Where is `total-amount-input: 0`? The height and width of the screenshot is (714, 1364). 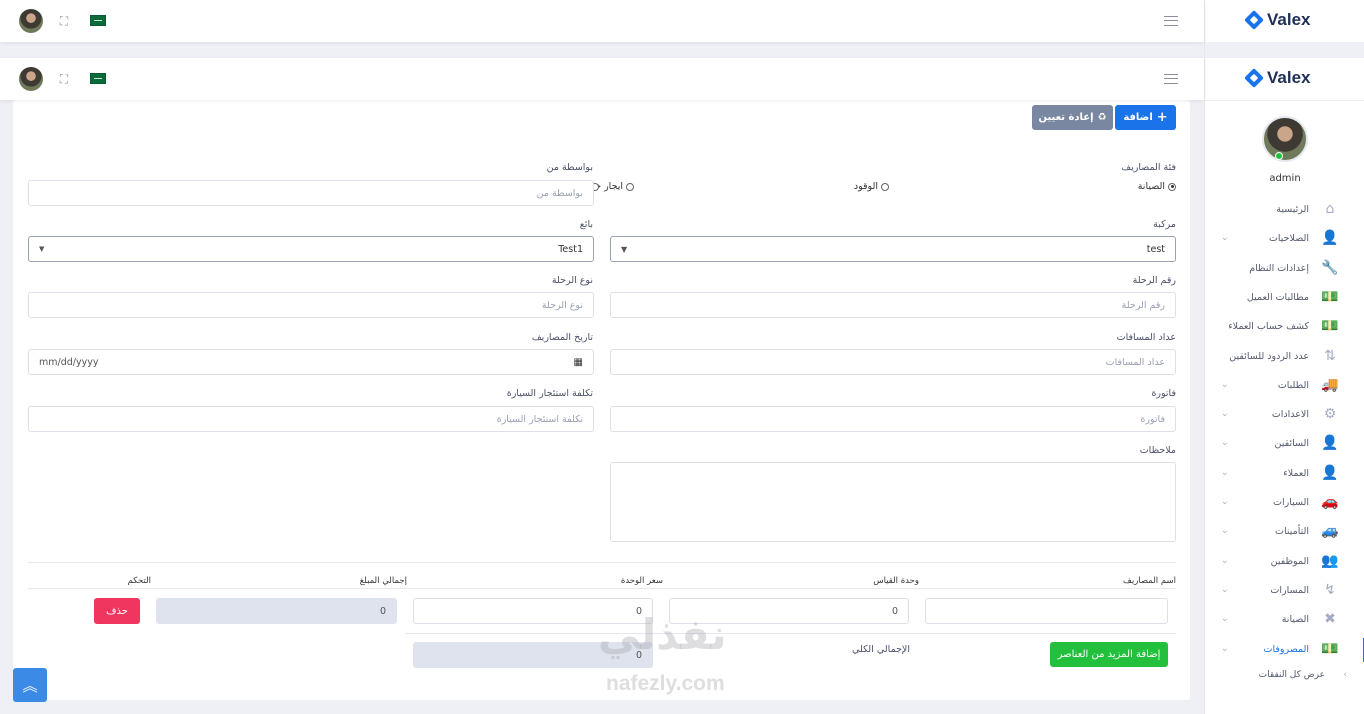
total-amount-input: 0 is located at coordinates (276, 611).